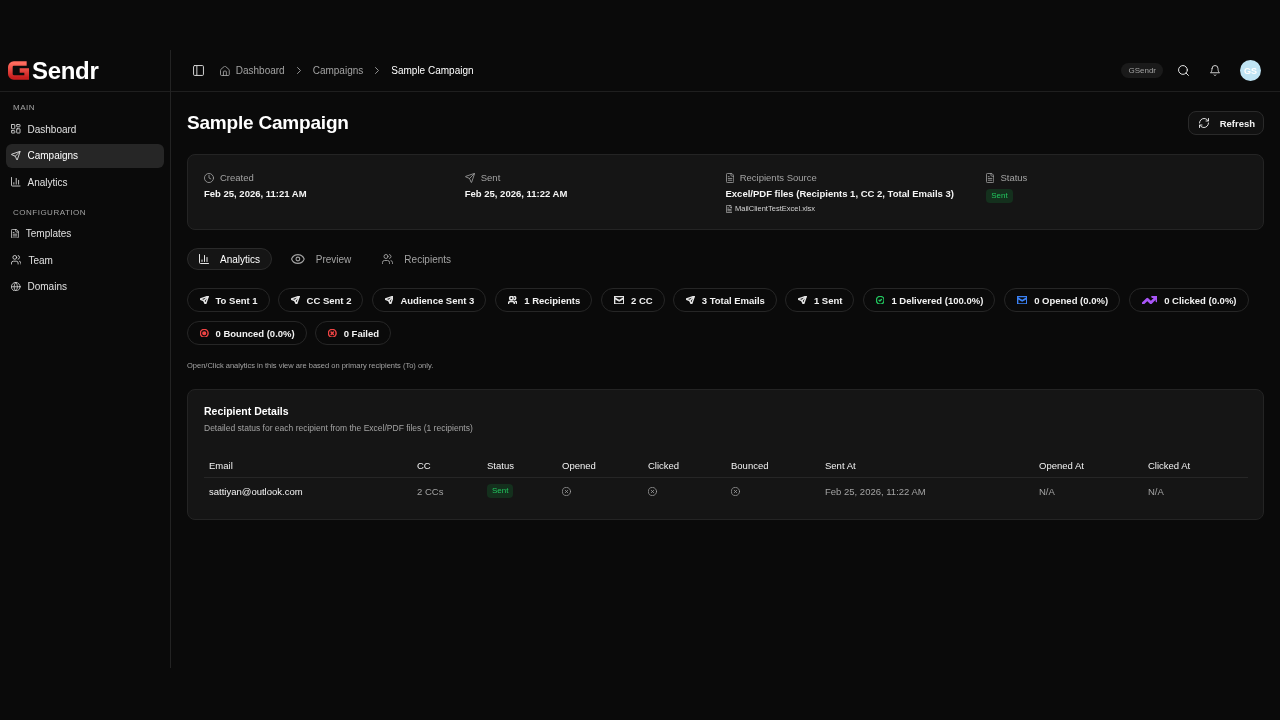 The height and width of the screenshot is (720, 1280). I want to click on page-title: Sample Campaign, so click(268, 123).